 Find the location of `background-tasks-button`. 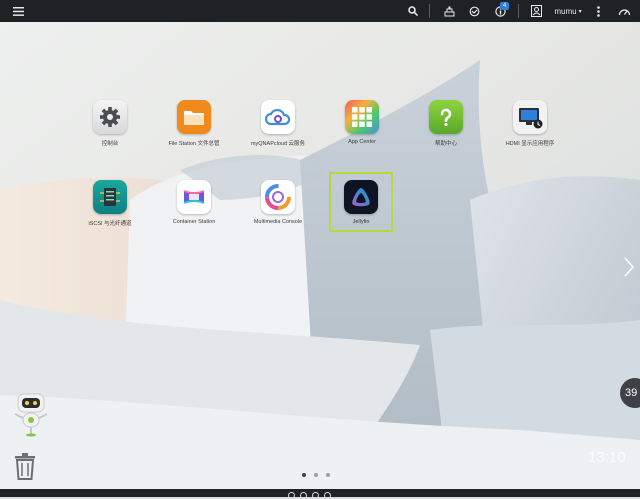

background-tasks-button is located at coordinates (449, 11).